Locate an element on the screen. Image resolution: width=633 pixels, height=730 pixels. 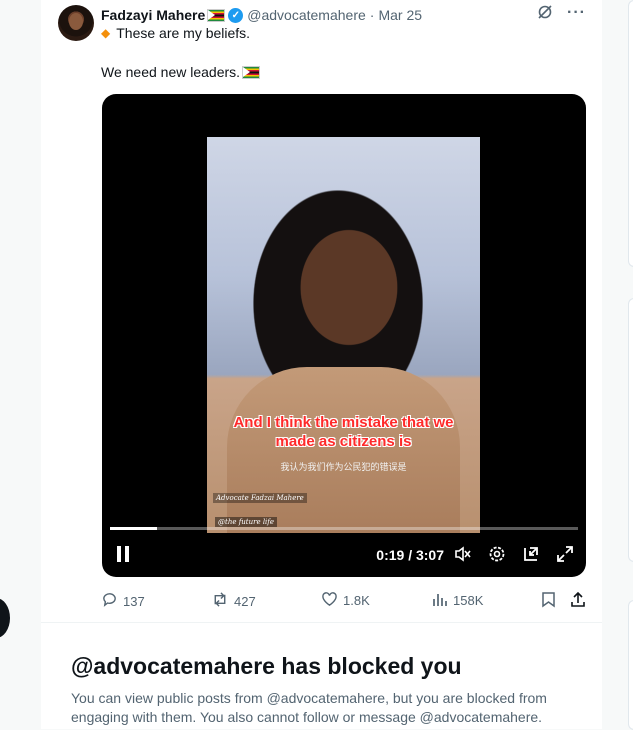
reply-count: 137 is located at coordinates (134, 601).